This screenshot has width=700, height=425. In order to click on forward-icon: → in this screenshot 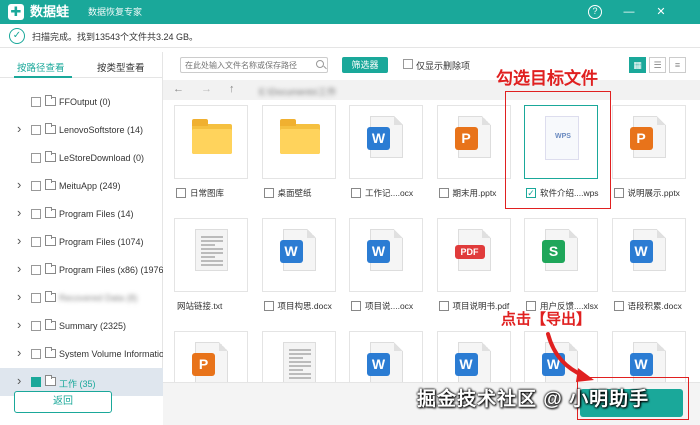, I will do `click(206, 89)`.